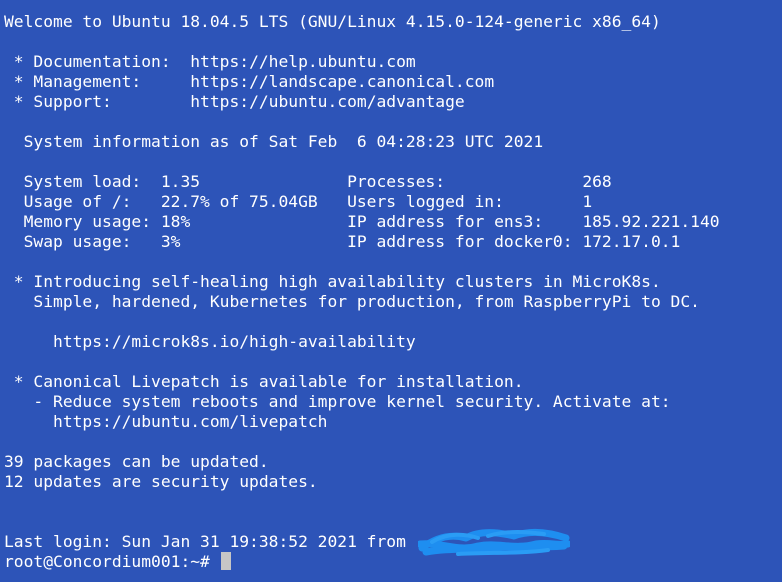 This screenshot has width=782, height=582. Describe the element at coordinates (97, 81) in the screenshot. I see `management-label: * Management:` at that location.